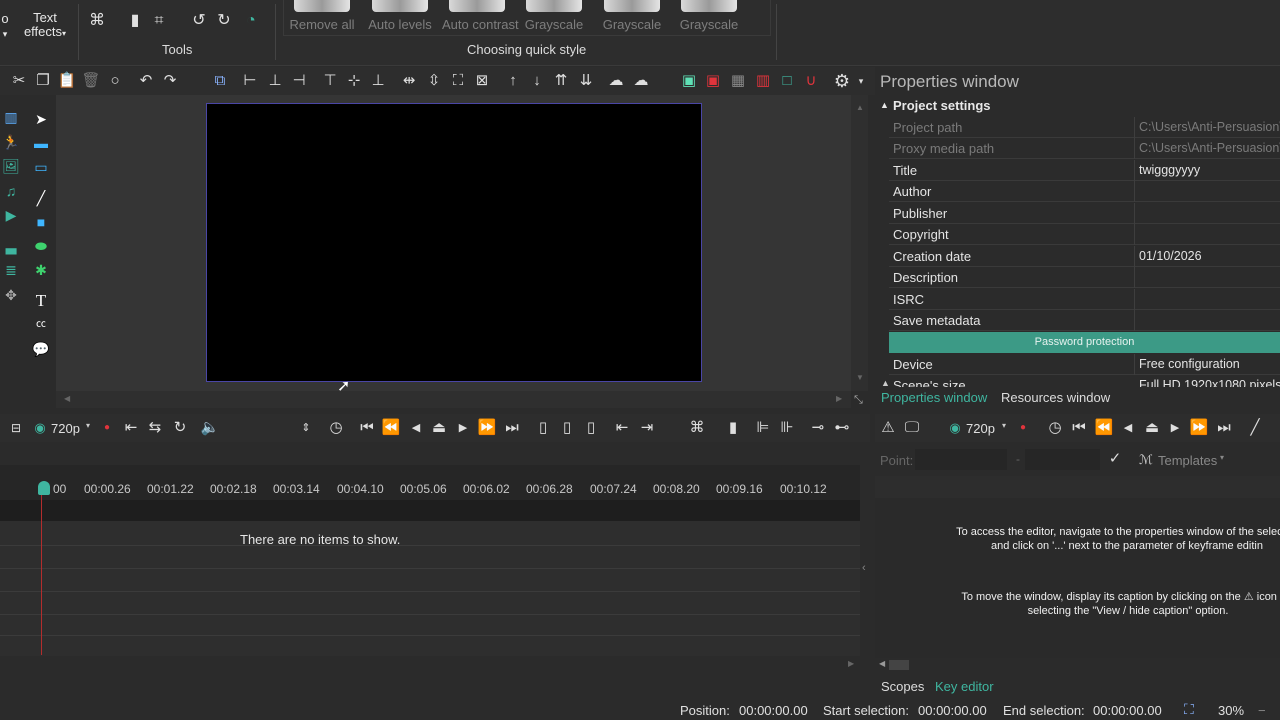 This screenshot has height=720, width=1280. Describe the element at coordinates (250, 81) in the screenshot. I see `align-left-icon: ⊢` at that location.